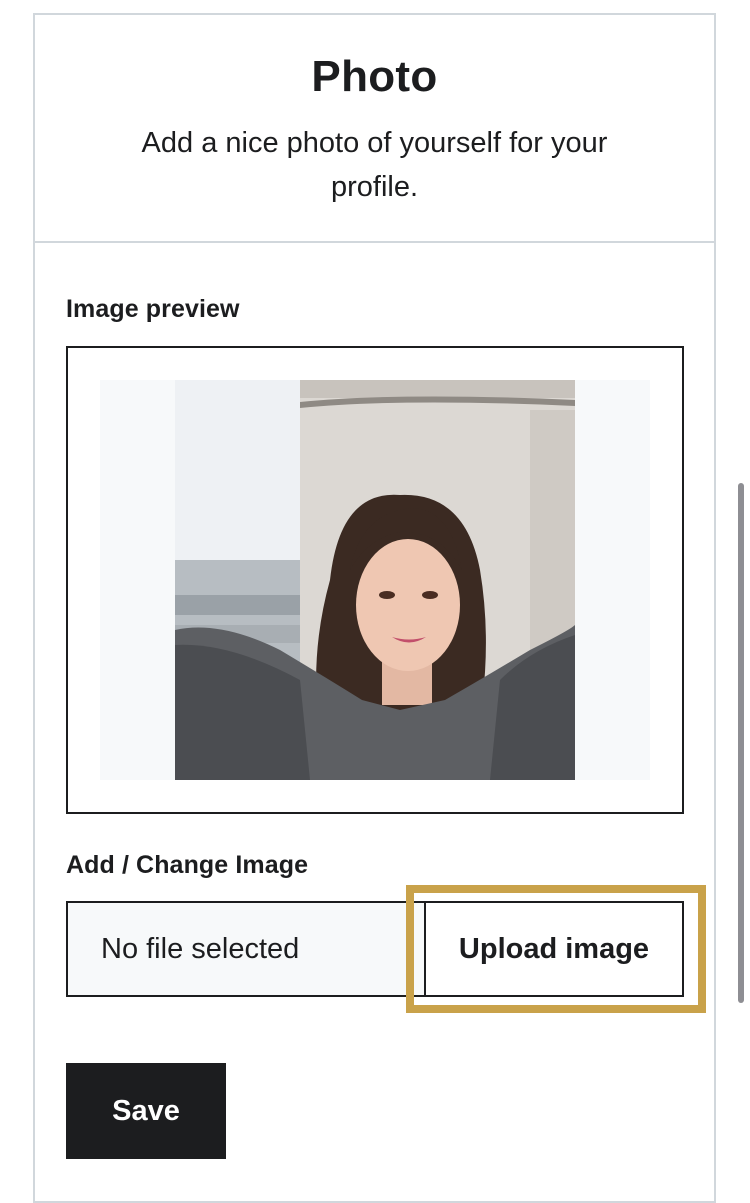 The height and width of the screenshot is (1203, 750). I want to click on add-change-image-label: Add / Change Image, so click(187, 865).